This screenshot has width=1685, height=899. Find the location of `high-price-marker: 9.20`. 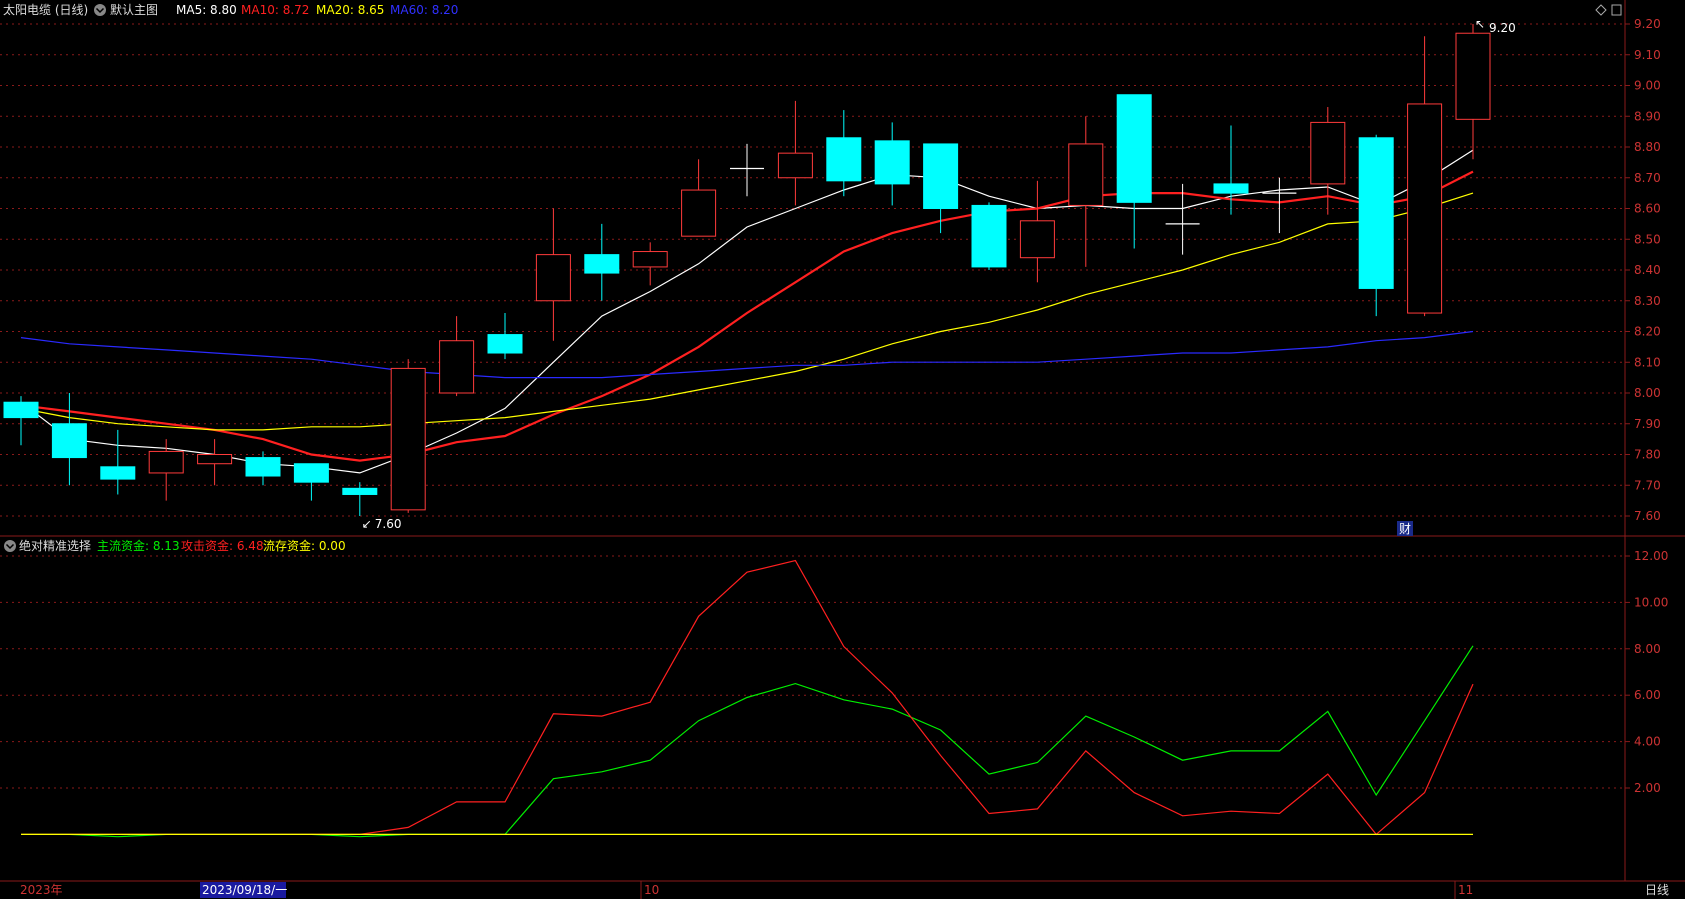

high-price-marker: 9.20 is located at coordinates (1502, 28).